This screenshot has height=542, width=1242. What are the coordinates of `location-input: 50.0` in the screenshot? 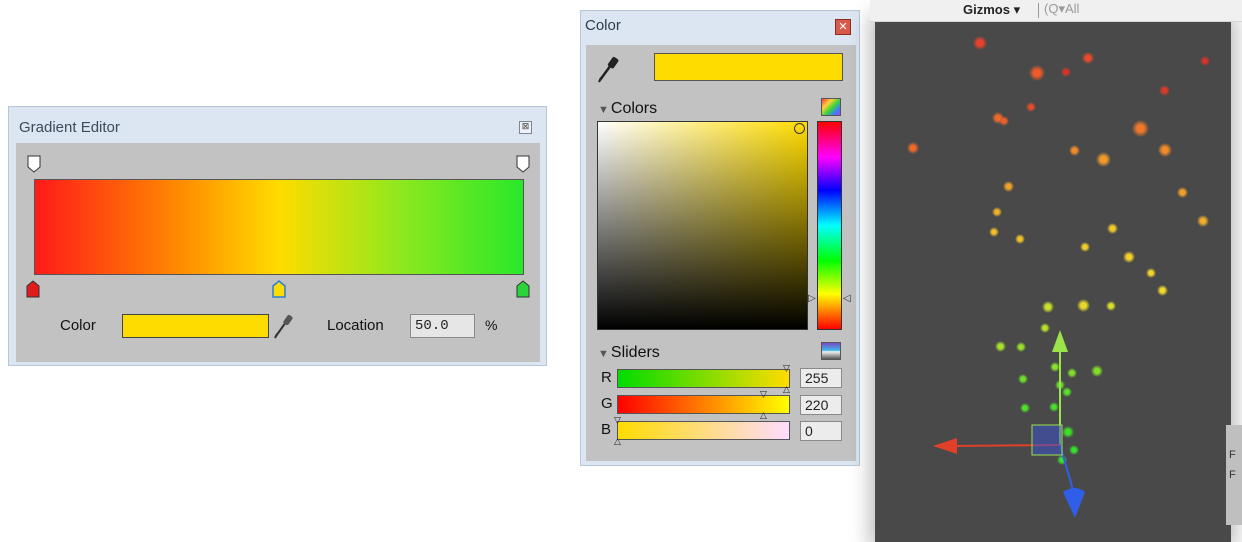 It's located at (442, 326).